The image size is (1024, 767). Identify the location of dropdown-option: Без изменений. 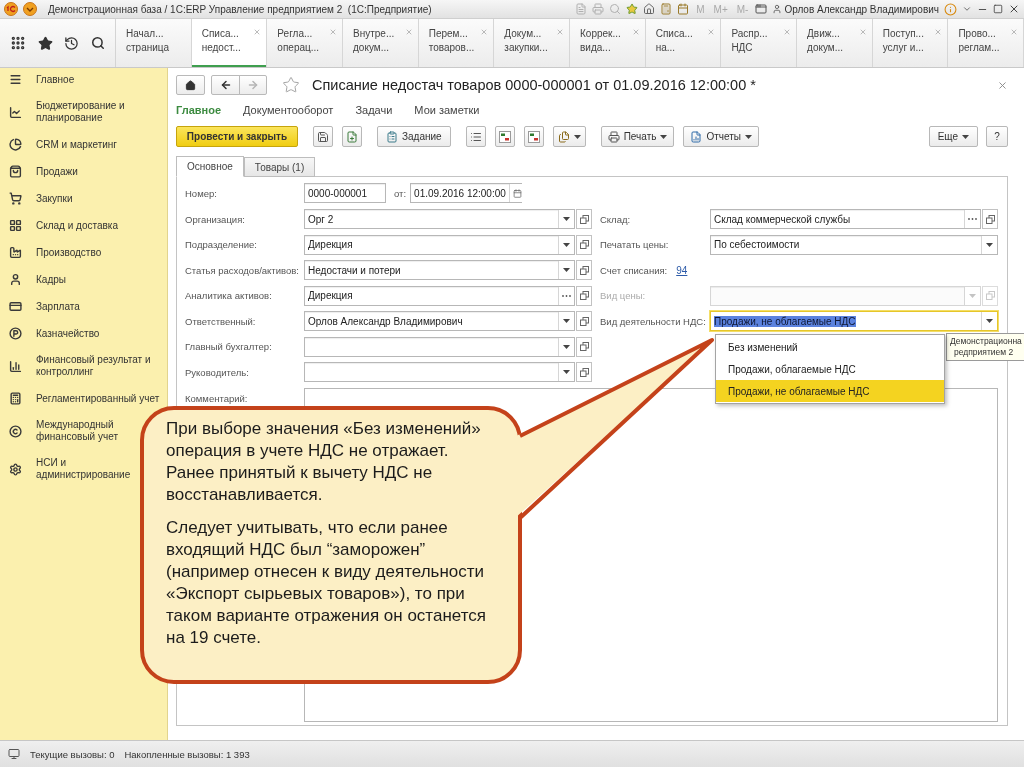
(830, 347).